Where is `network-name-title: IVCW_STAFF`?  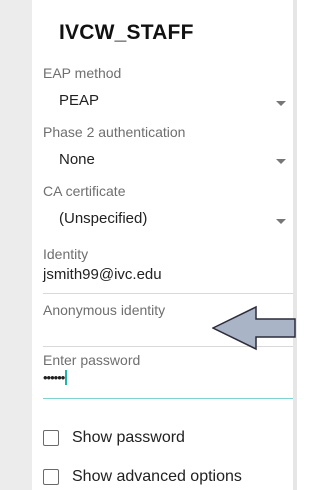
network-name-title: IVCW_STAFF is located at coordinates (126, 32).